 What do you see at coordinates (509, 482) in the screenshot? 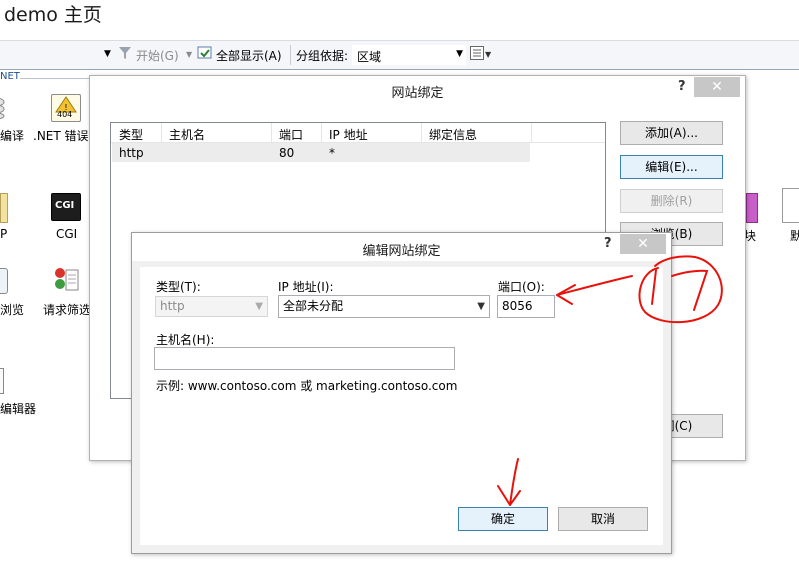
I see `annotation-arrow-ok` at bounding box center [509, 482].